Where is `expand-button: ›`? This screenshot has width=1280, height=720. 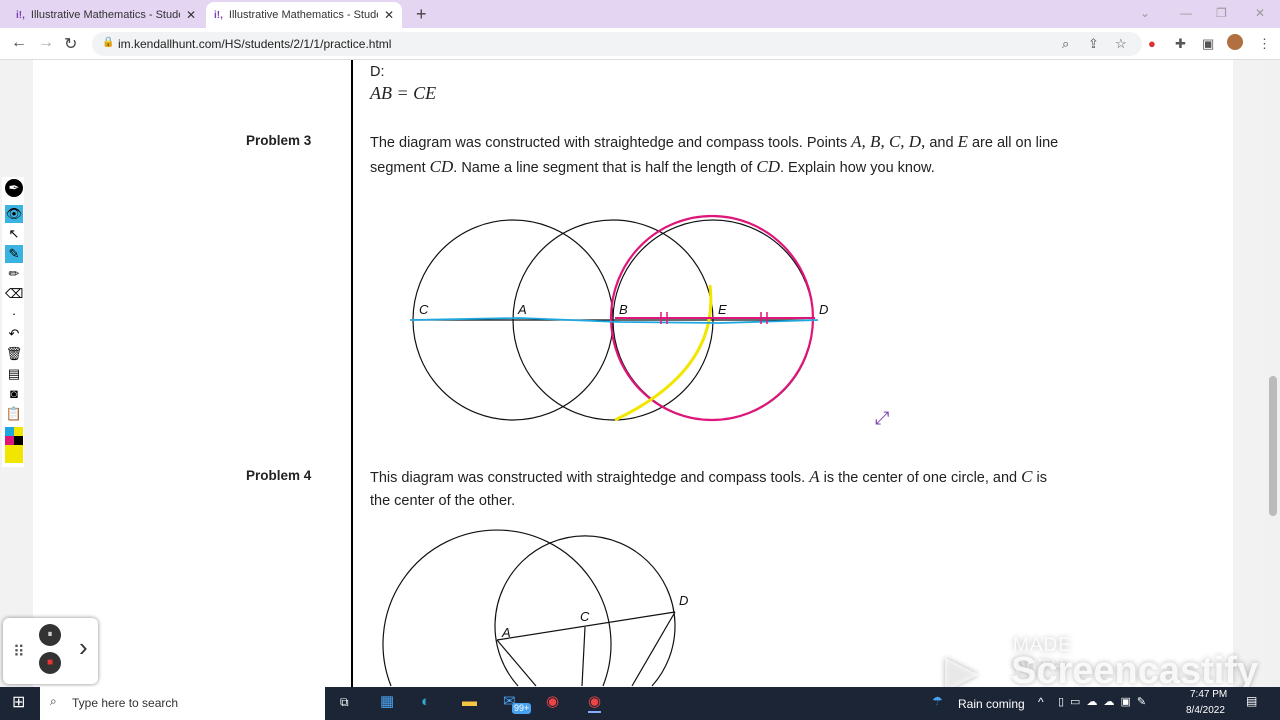
expand-button: › is located at coordinates (83, 647).